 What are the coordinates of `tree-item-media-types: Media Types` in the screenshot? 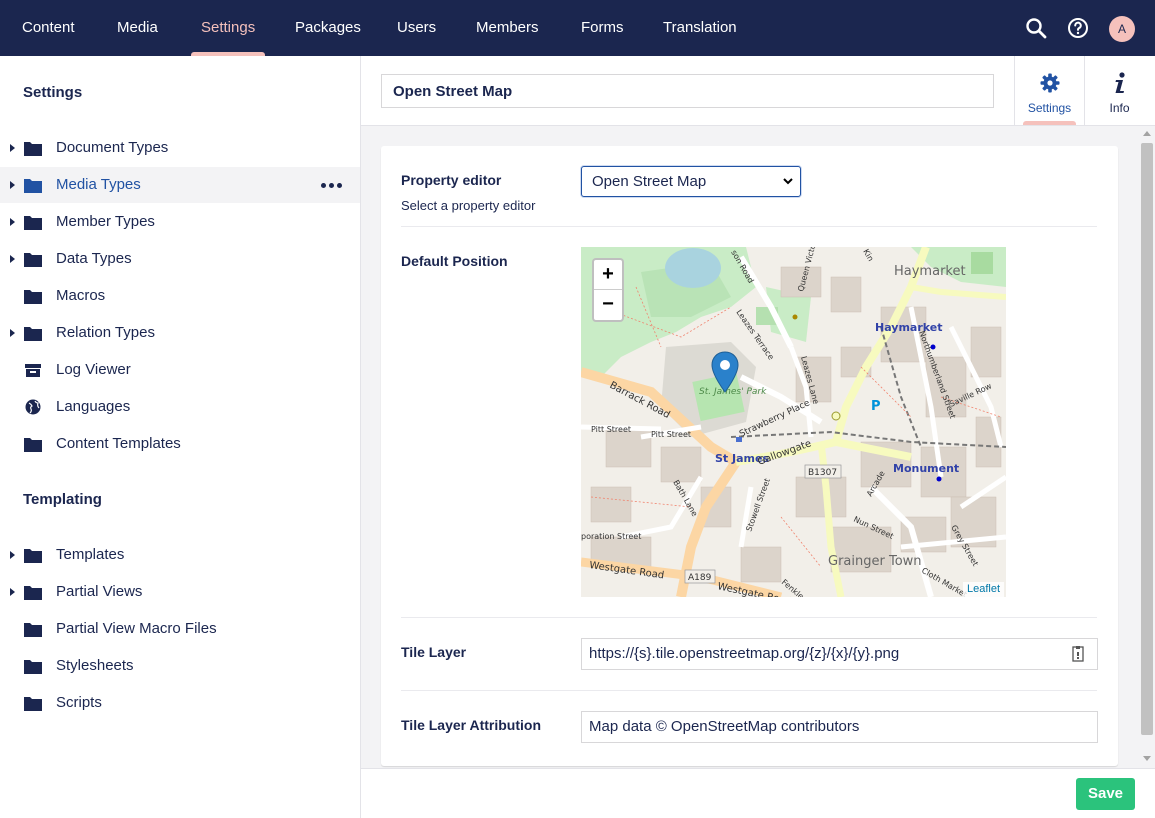 It's located at (180, 185).